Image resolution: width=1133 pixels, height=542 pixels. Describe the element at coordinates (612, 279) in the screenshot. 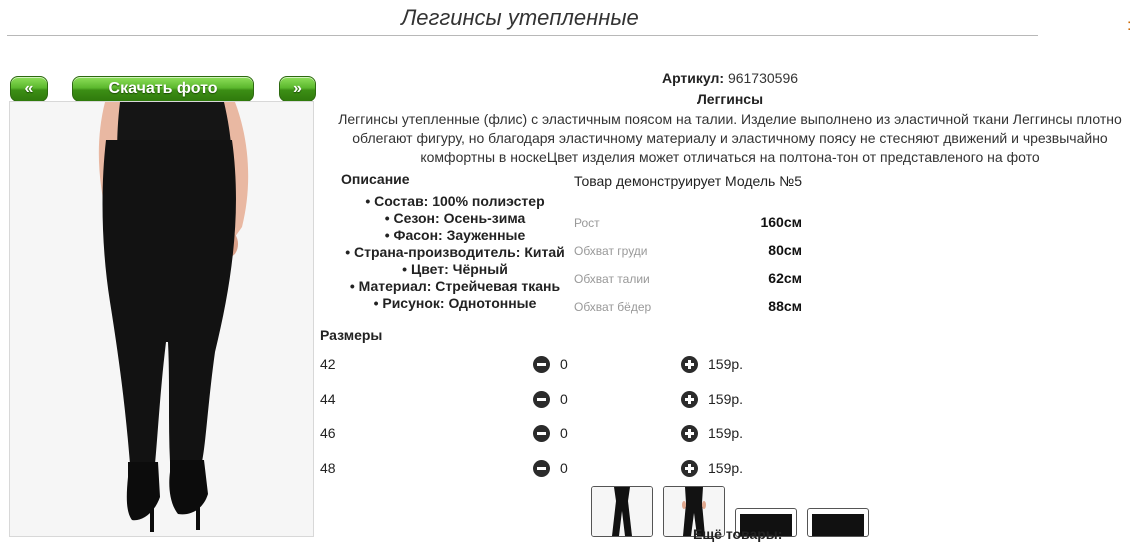

I see `measure-label: Обхват талии` at that location.